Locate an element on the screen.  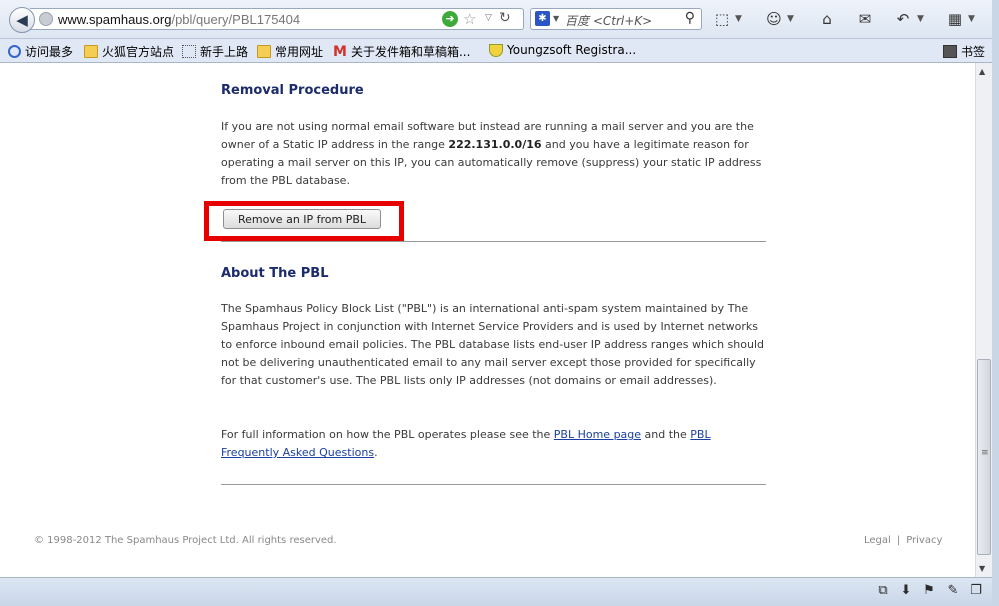
undo-dropdown-icon: ▼ is located at coordinates (920, 19).